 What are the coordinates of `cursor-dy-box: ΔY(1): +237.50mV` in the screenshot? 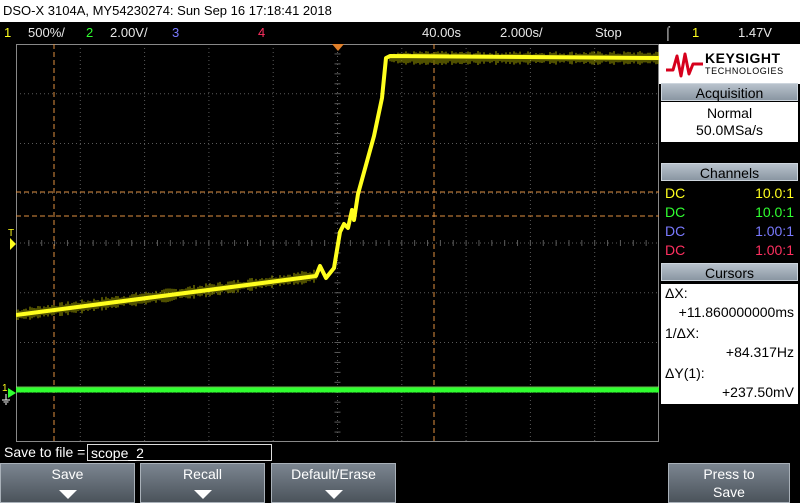 It's located at (729, 384).